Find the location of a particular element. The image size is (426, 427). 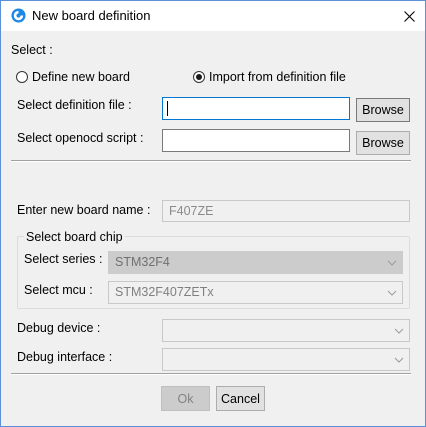

mcu-label: Select mcu : is located at coordinates (58, 290).